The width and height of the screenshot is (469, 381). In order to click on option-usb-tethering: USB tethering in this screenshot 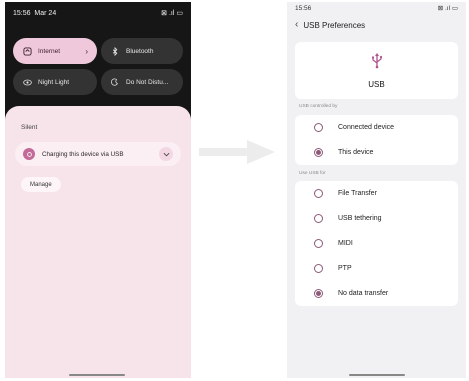, I will do `click(376, 218)`.